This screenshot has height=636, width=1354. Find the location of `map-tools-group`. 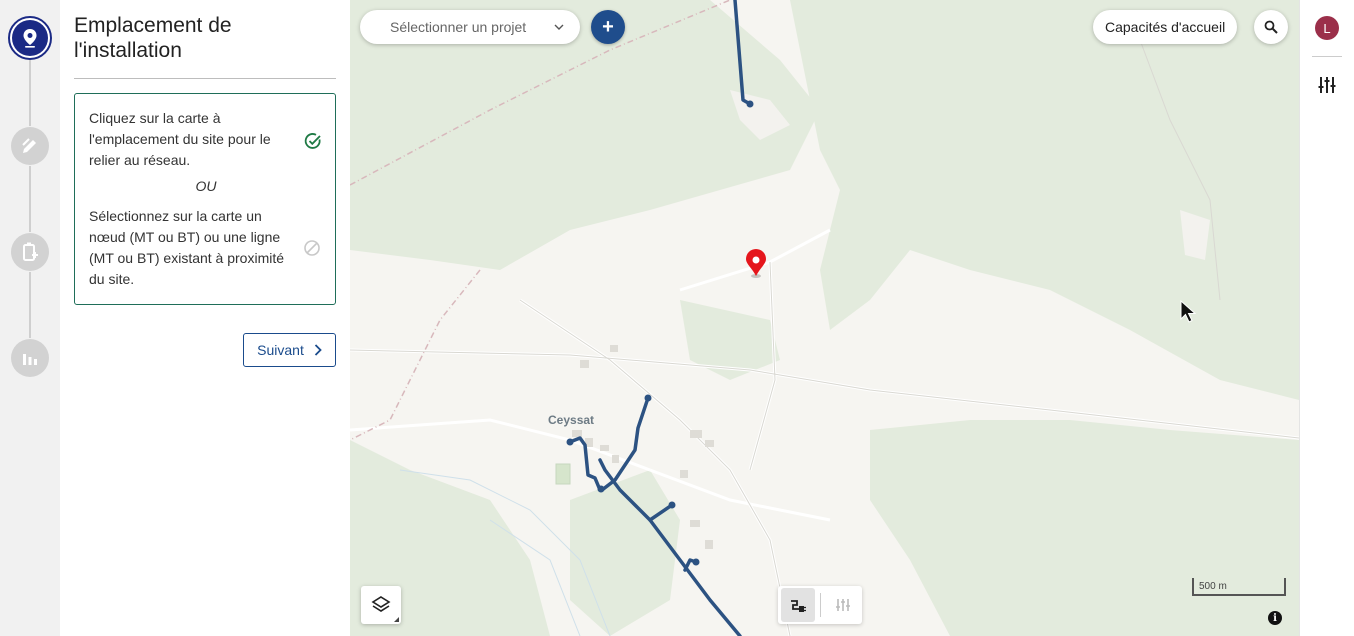

map-tools-group is located at coordinates (820, 605).